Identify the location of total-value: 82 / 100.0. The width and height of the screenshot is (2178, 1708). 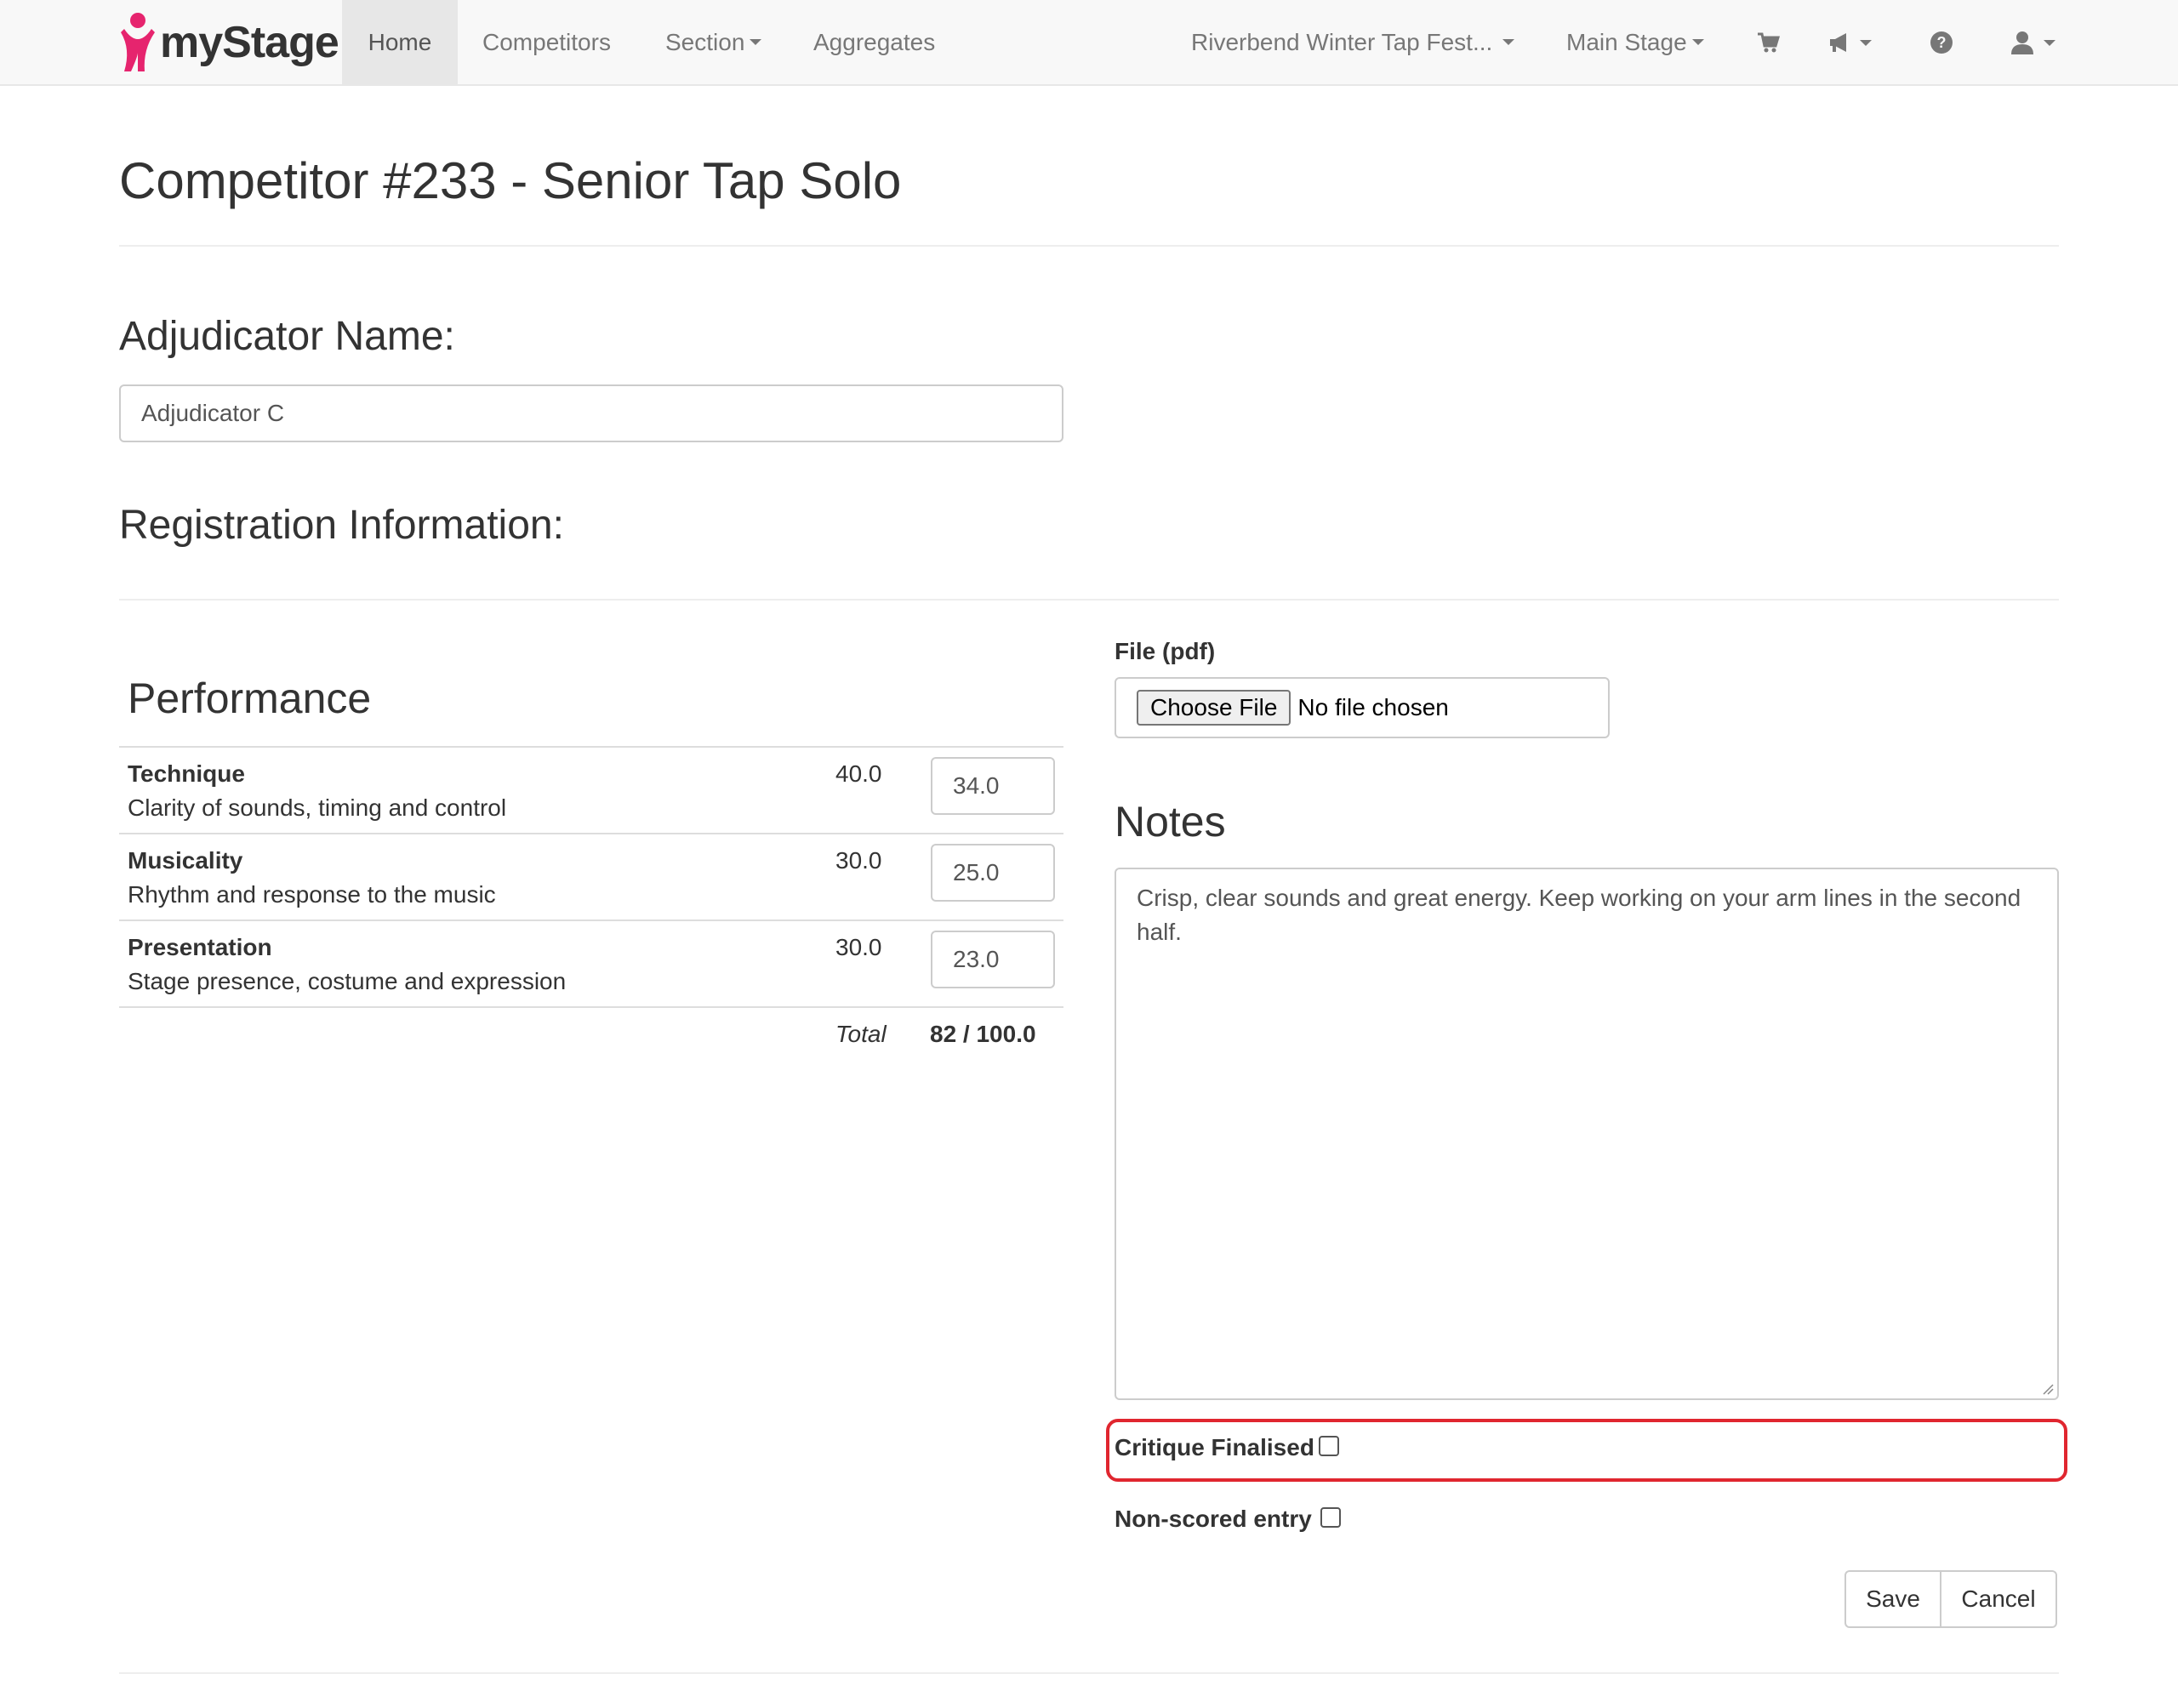
(983, 1034).